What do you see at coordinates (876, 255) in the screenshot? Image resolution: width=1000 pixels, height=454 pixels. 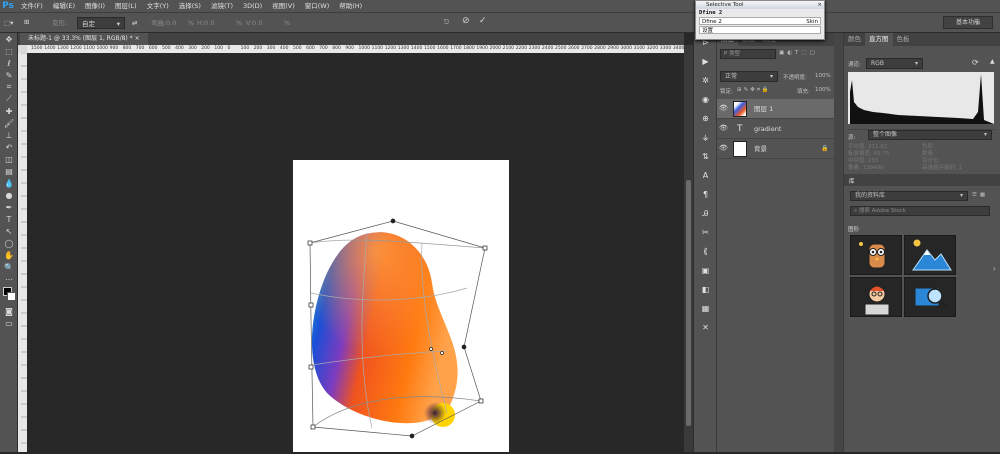 I see `library-owl-graphic` at bounding box center [876, 255].